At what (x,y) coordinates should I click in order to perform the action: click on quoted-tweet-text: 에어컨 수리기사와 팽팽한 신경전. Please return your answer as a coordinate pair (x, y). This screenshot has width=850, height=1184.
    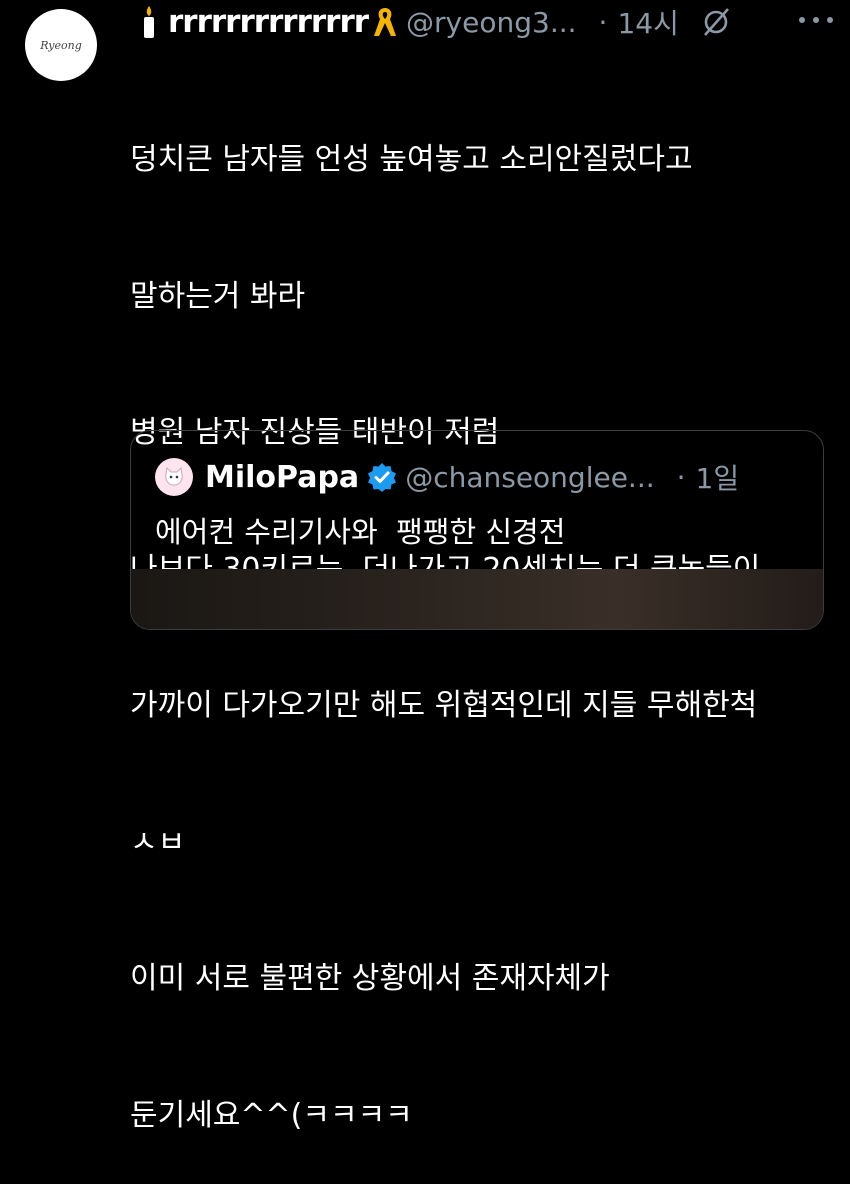
    Looking at the image, I should click on (360, 532).